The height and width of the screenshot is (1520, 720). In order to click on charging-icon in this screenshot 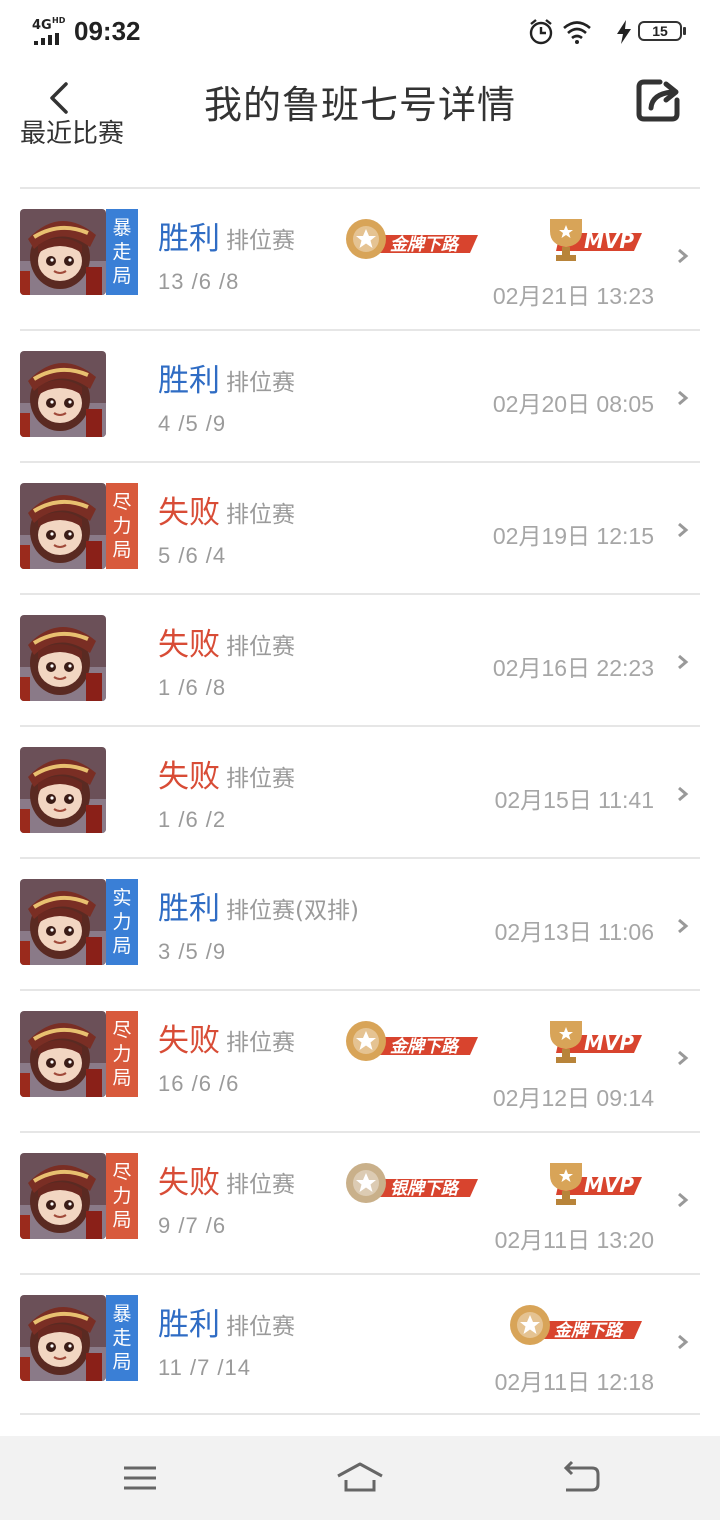, I will do `click(624, 32)`.